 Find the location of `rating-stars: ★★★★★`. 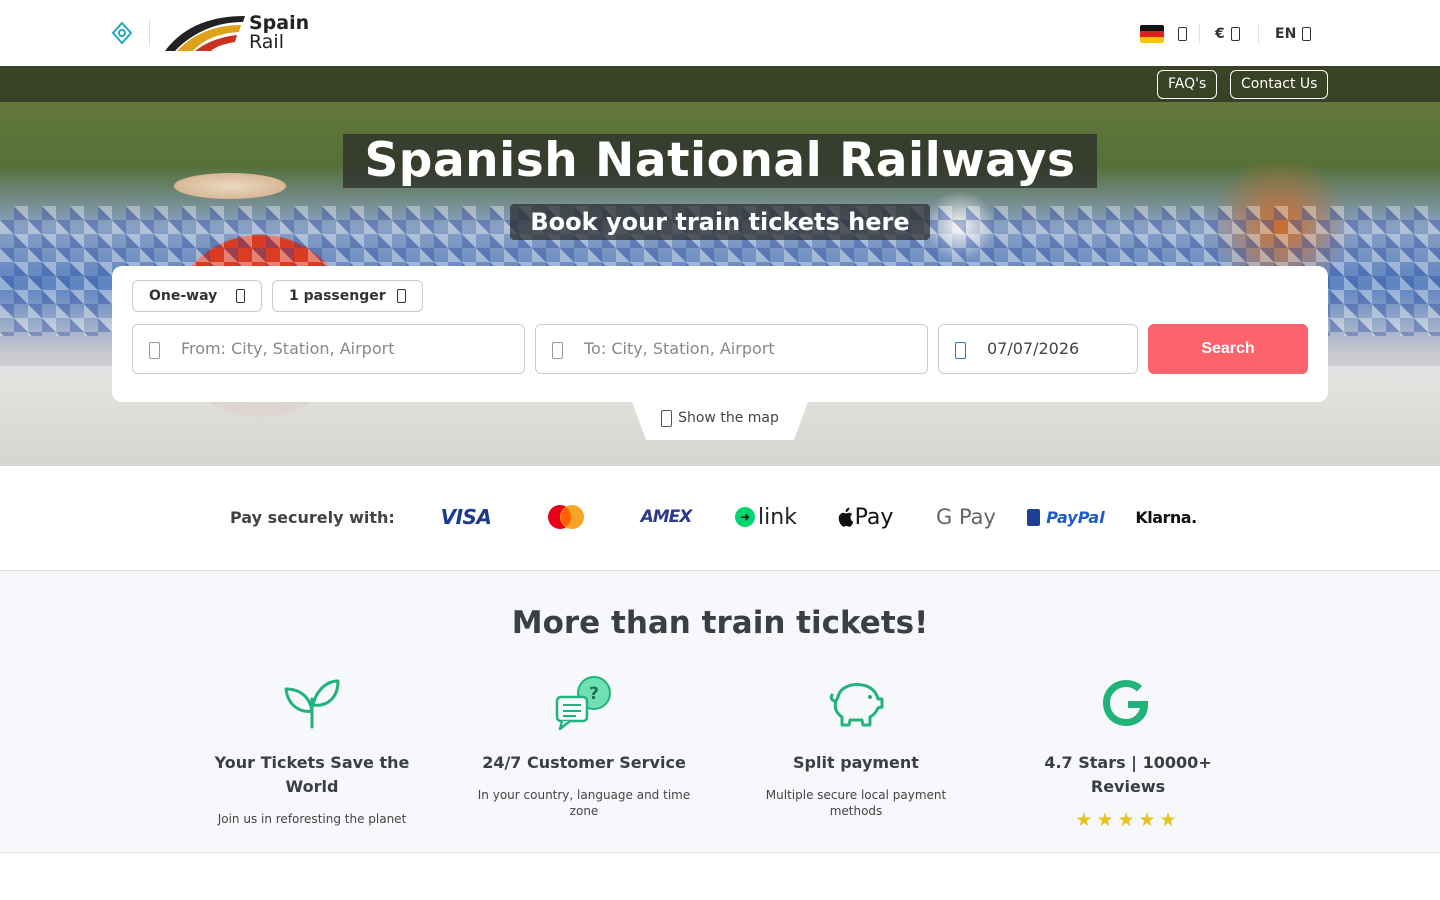

rating-stars: ★★★★★ is located at coordinates (1128, 820).